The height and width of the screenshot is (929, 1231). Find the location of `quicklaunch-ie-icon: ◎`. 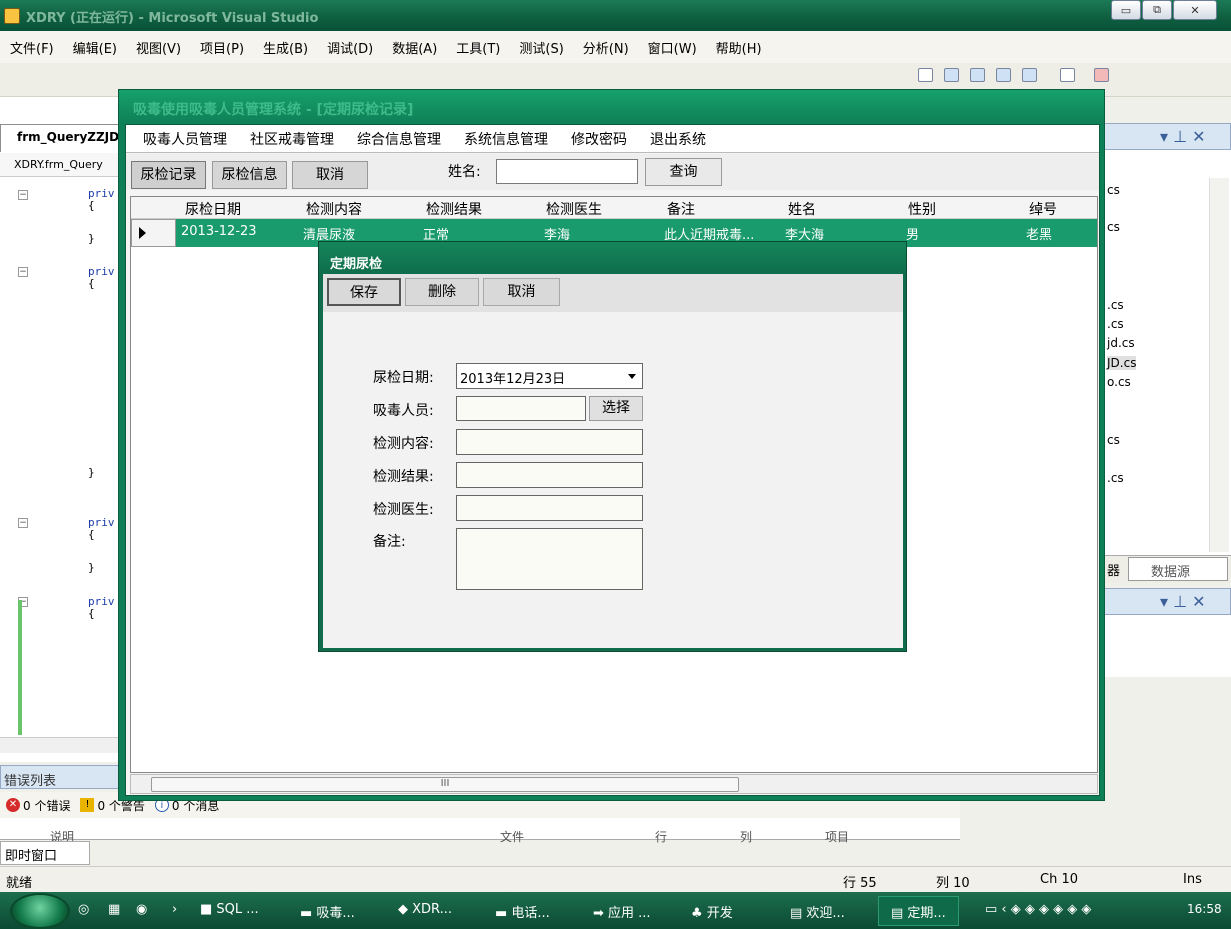

quicklaunch-ie-icon: ◎ is located at coordinates (83, 909).